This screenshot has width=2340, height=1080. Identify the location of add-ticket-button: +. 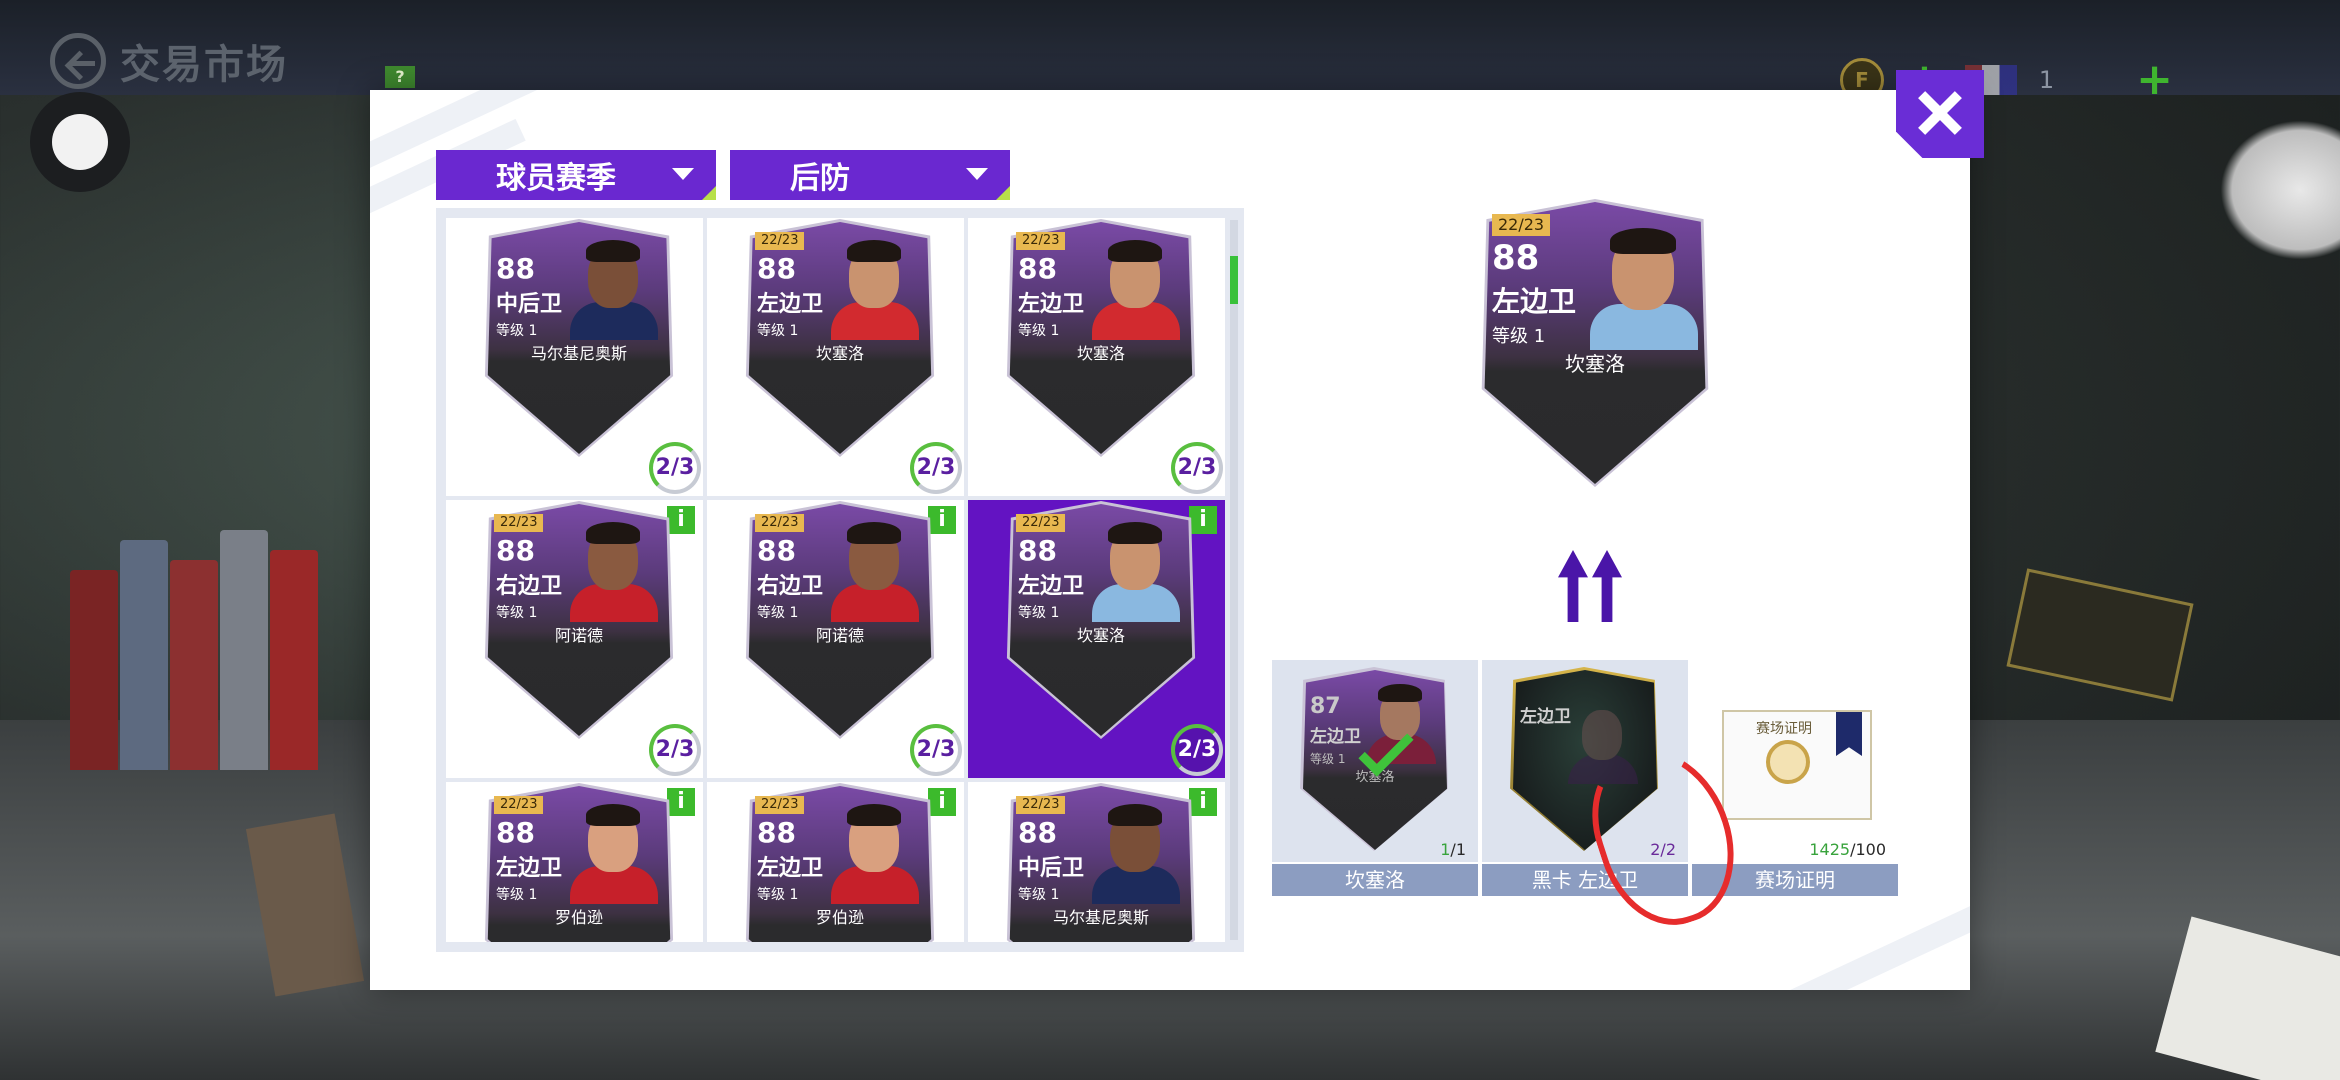
(2154, 80).